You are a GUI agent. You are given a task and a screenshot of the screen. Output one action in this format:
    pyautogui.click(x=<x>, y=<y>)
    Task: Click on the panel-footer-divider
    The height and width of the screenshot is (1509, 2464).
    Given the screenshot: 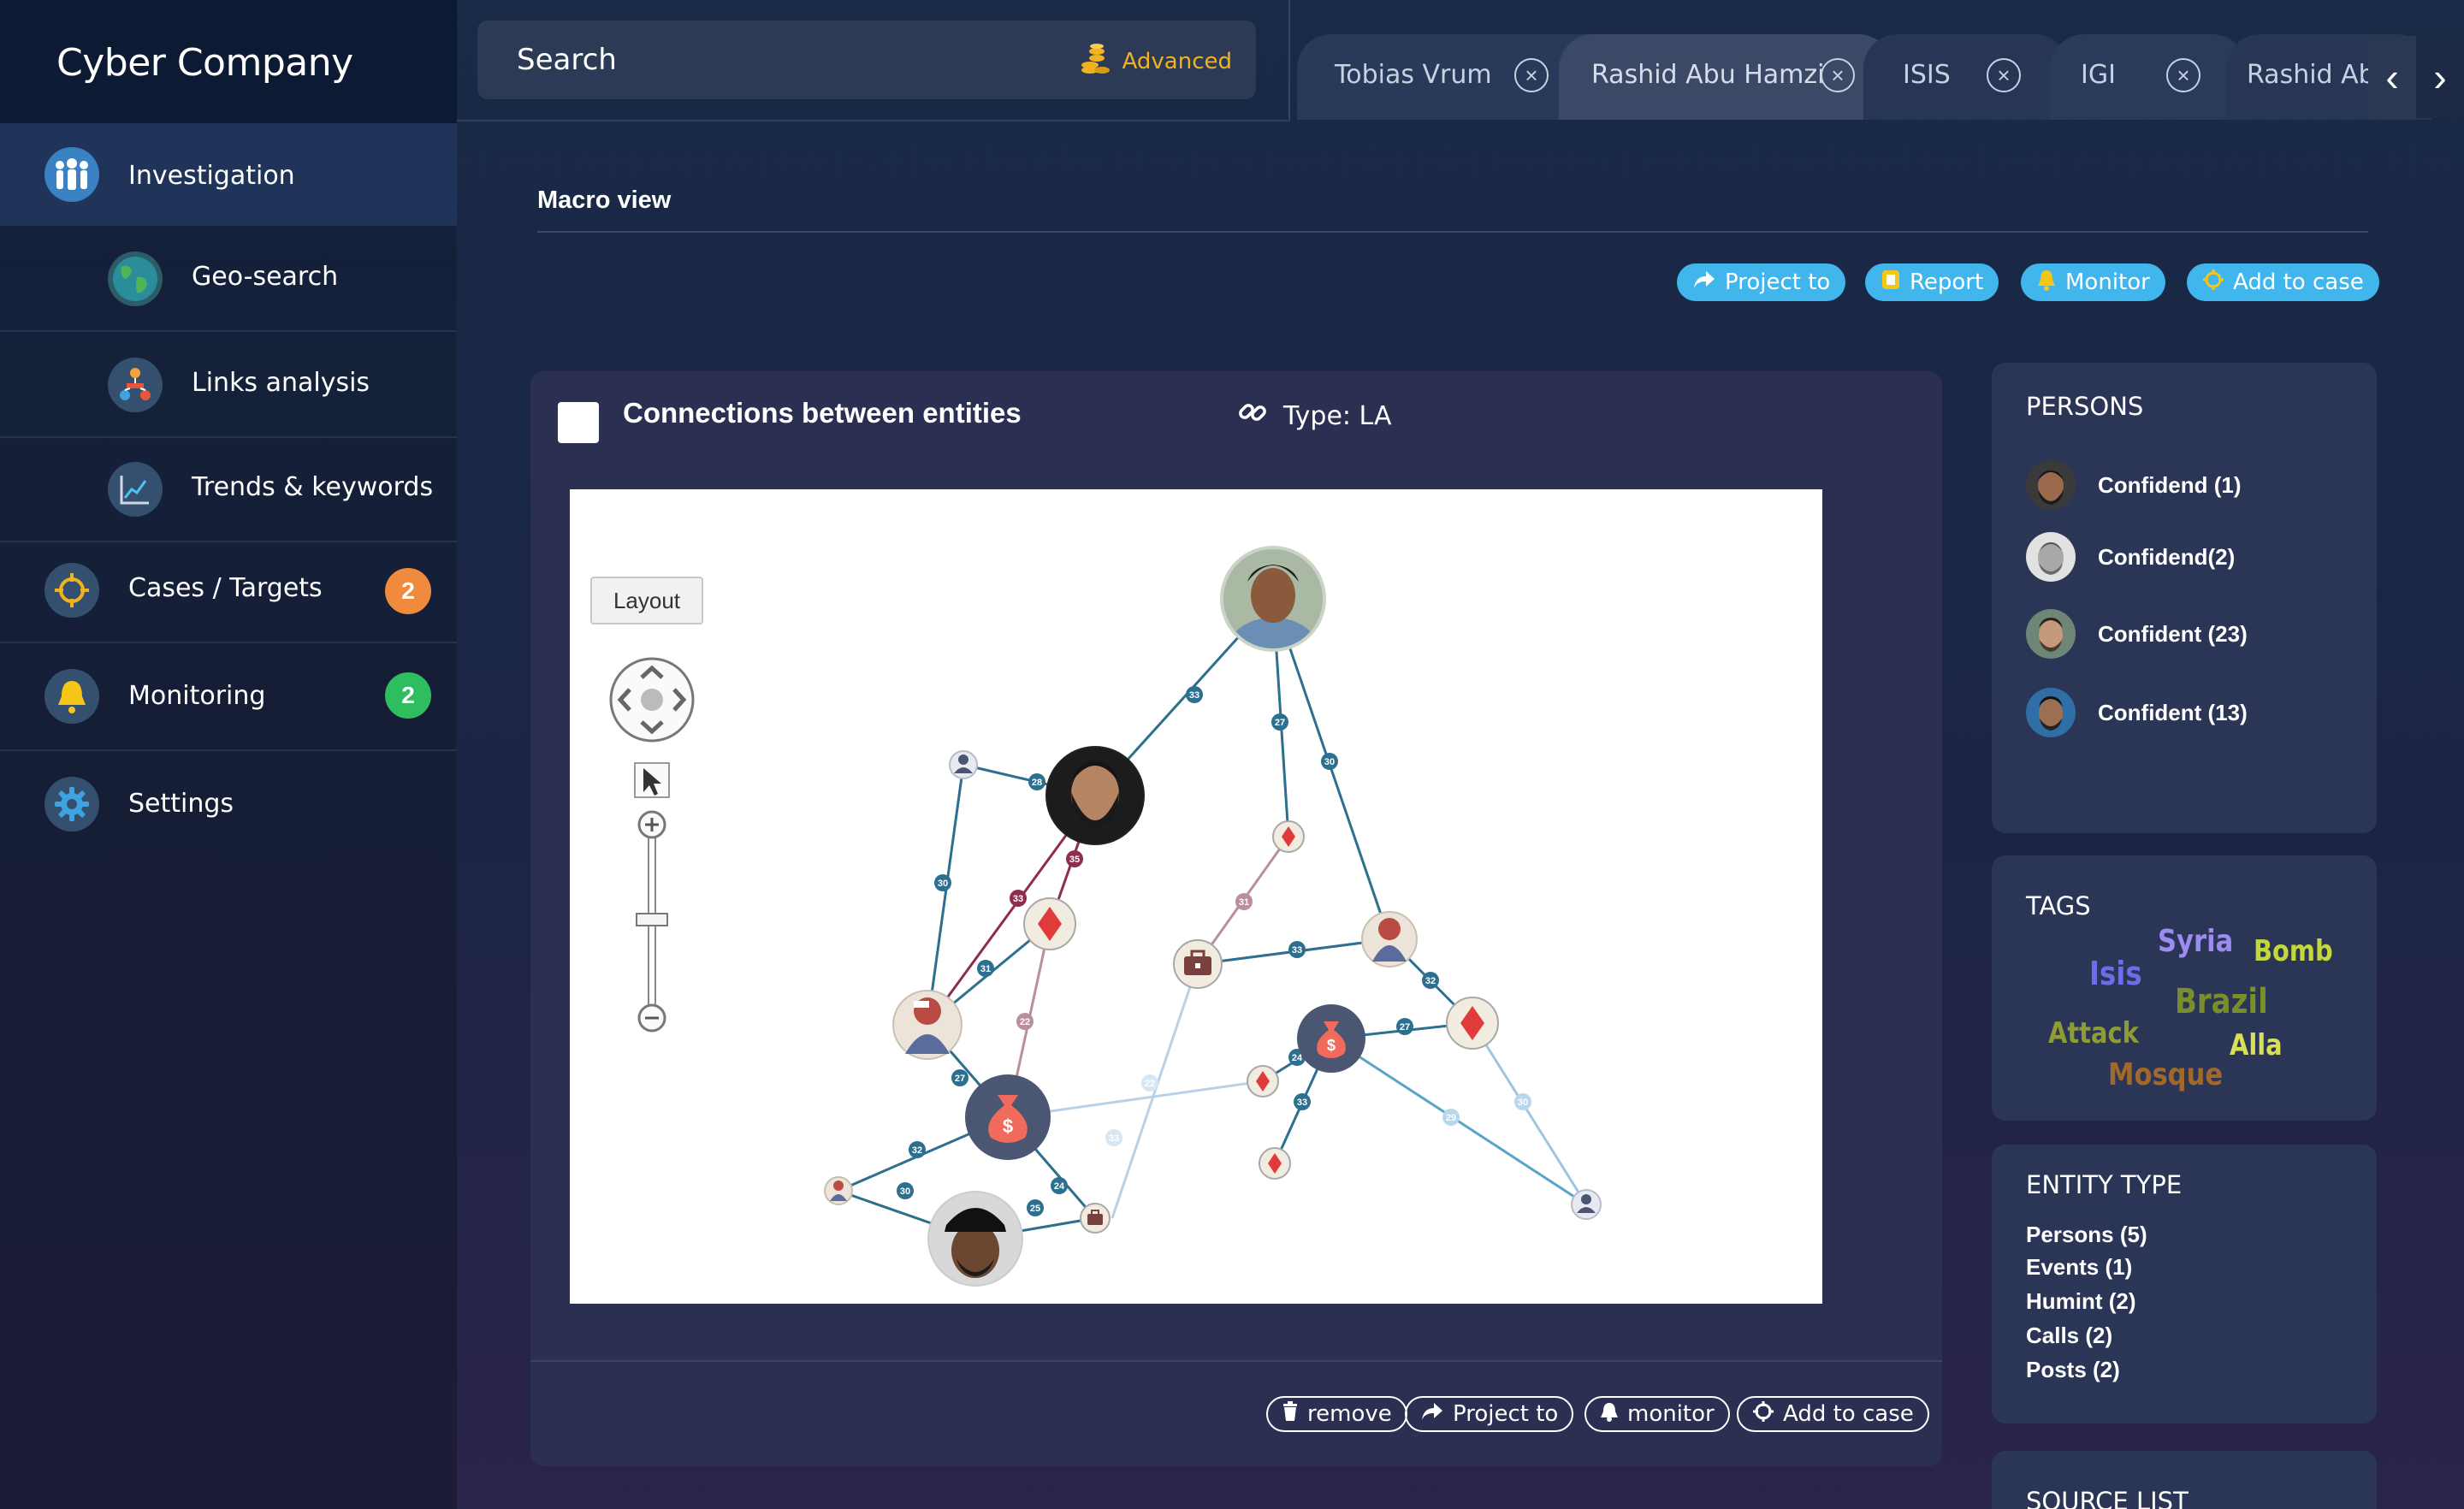 What is the action you would take?
    pyautogui.click(x=1236, y=1361)
    